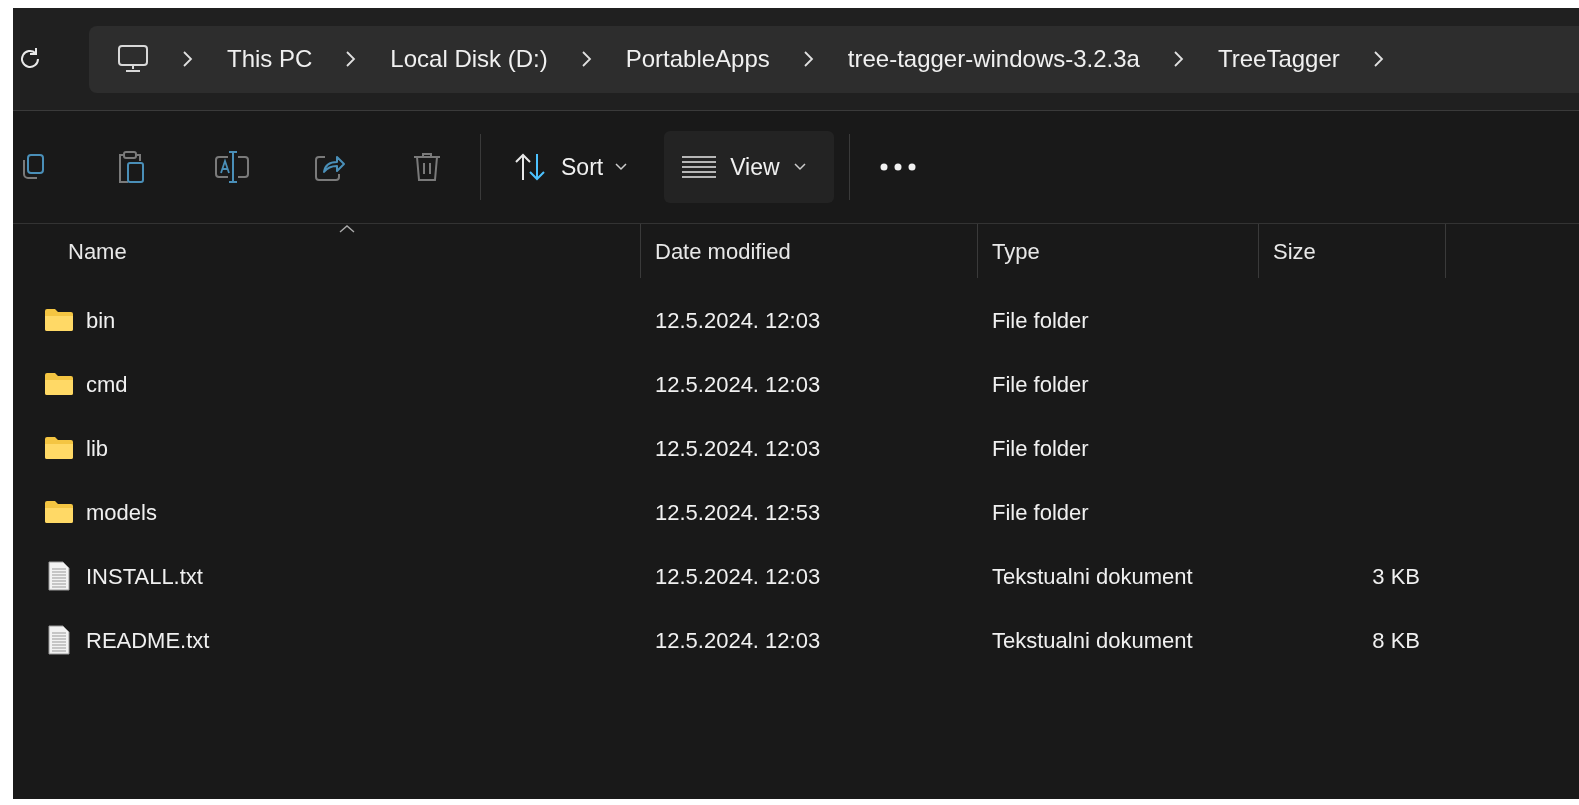 This screenshot has width=1579, height=805. Describe the element at coordinates (1278, 59) in the screenshot. I see `breadcrumb-item: TreeTagger` at that location.